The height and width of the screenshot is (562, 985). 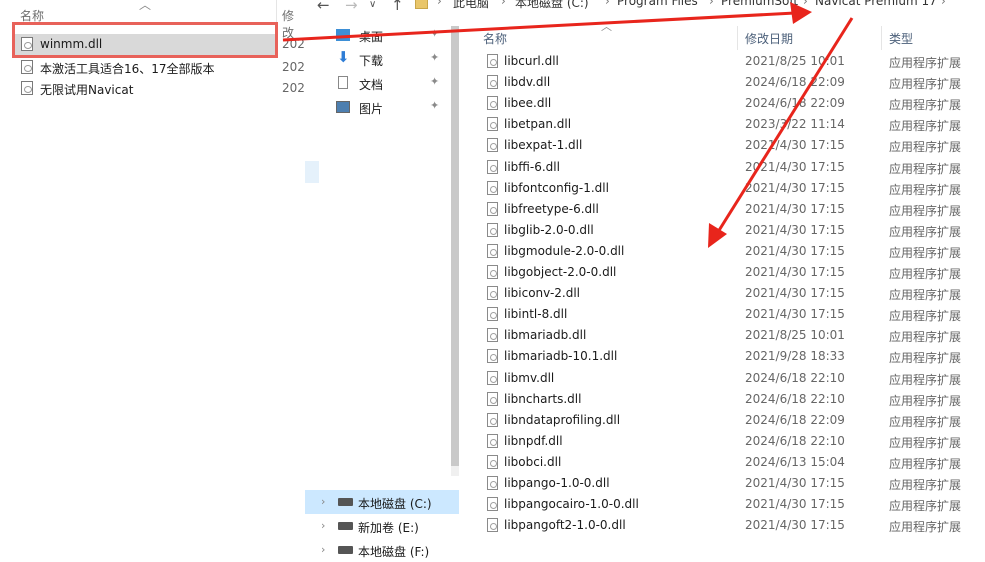 I want to click on breadcrumb-this-pc: 此电脑, so click(x=471, y=5).